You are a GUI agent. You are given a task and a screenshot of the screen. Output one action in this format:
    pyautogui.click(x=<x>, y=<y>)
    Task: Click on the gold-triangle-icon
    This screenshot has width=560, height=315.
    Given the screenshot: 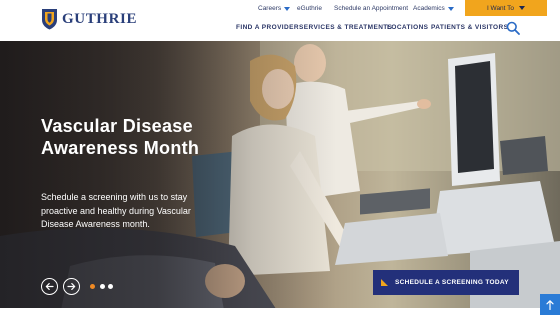 What is the action you would take?
    pyautogui.click(x=384, y=282)
    